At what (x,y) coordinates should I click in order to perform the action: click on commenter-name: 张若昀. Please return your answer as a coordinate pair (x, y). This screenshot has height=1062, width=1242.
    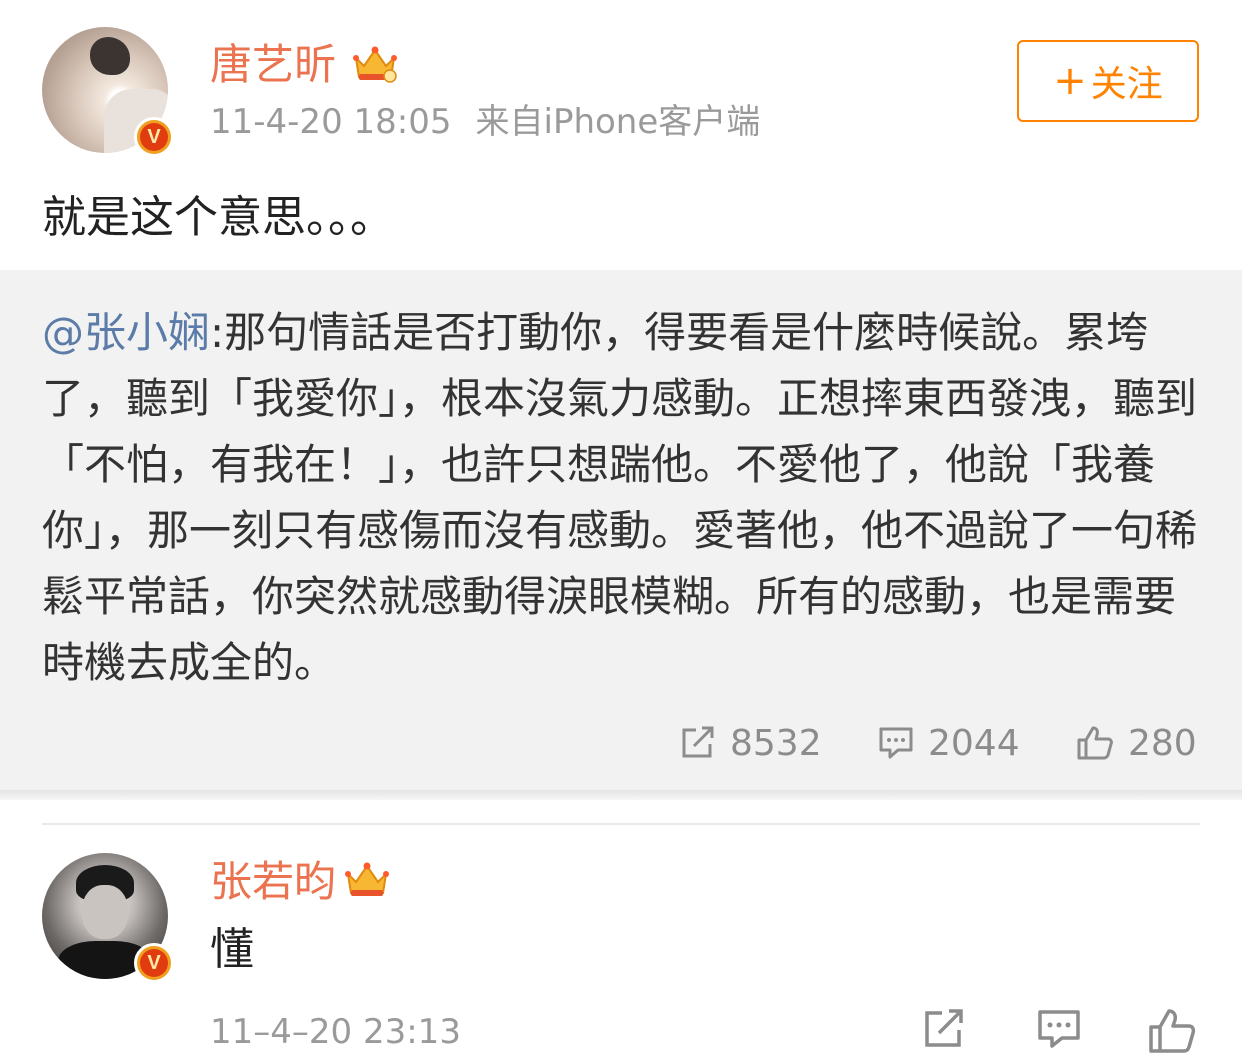
    Looking at the image, I should click on (273, 882).